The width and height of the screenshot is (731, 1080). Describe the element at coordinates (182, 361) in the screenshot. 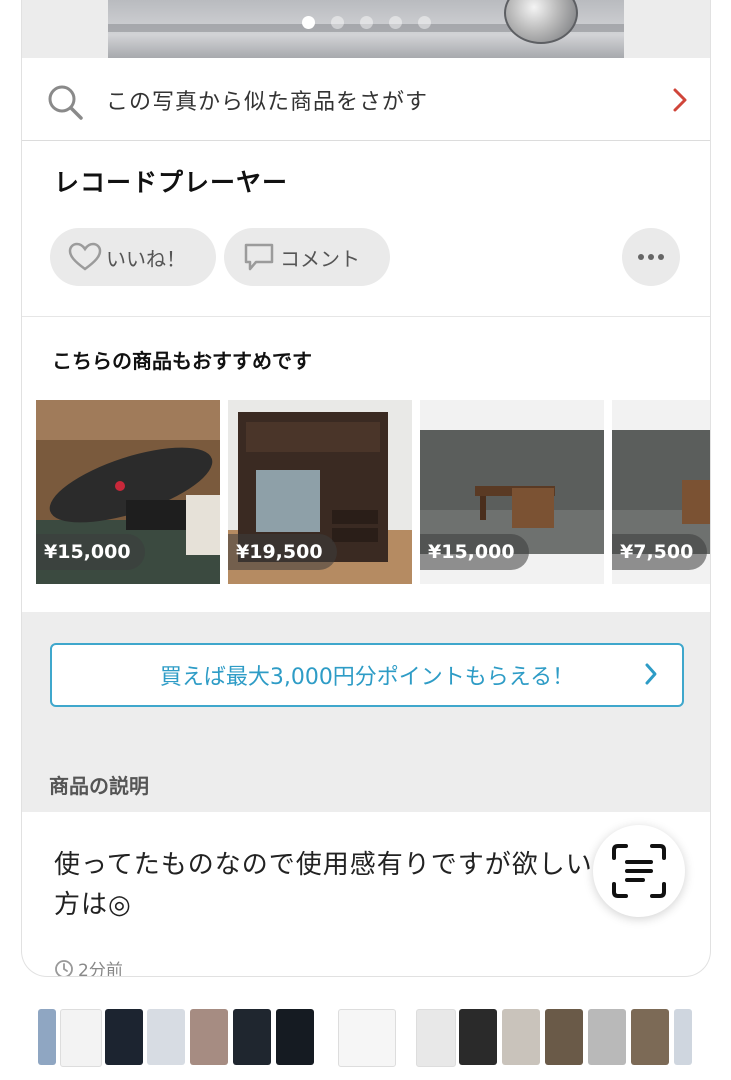

I see `recommend-heading: こちらの商品もおすすめです` at that location.